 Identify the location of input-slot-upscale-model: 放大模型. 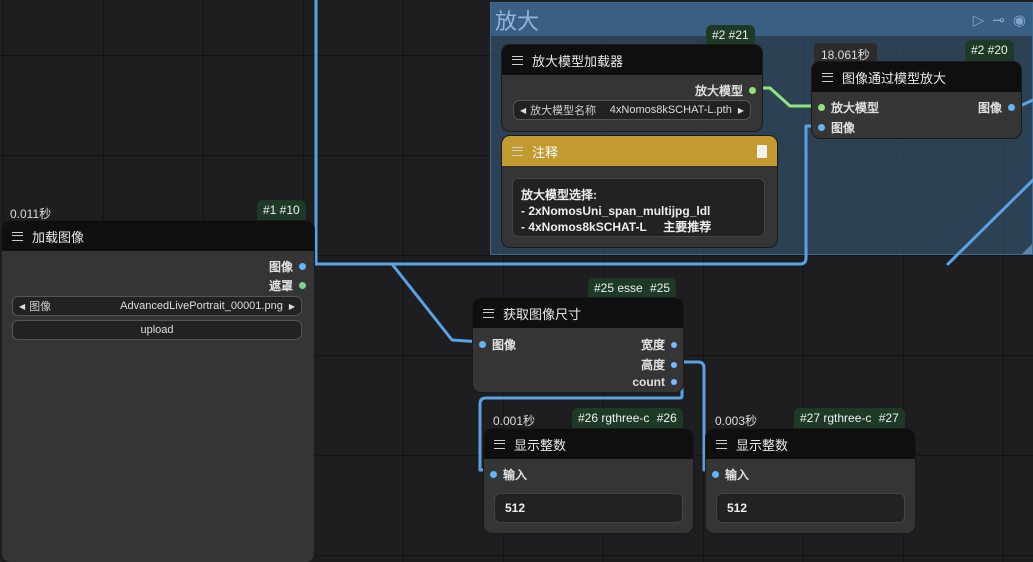
(848, 107).